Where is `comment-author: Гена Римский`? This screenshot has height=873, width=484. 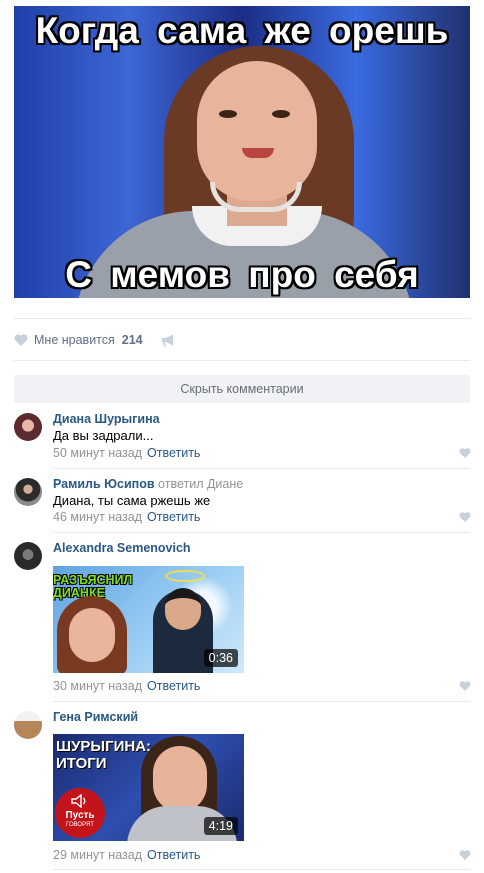 comment-author: Гена Римский is located at coordinates (95, 717).